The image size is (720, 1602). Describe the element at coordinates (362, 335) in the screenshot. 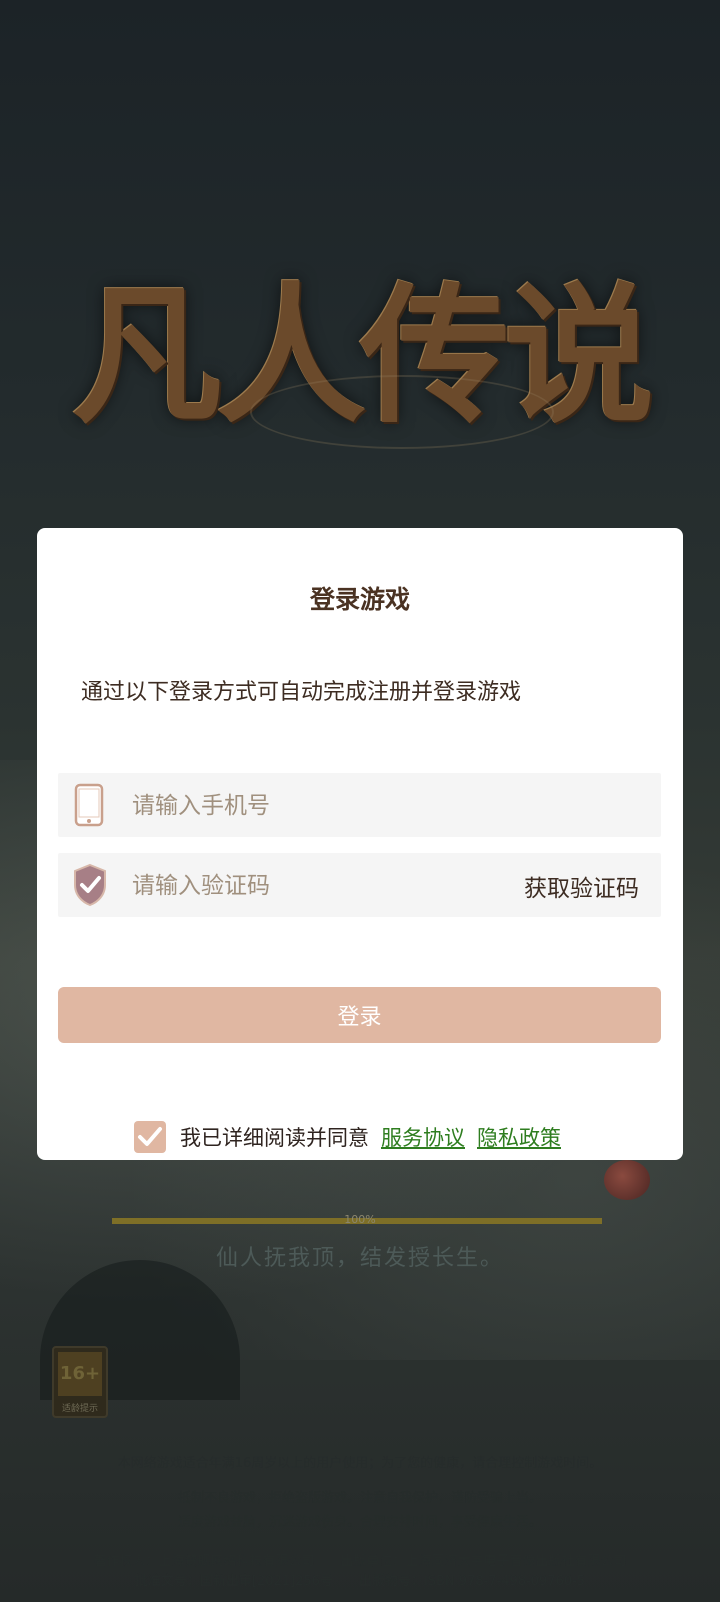

I see `game-logo: 凡人传说` at that location.